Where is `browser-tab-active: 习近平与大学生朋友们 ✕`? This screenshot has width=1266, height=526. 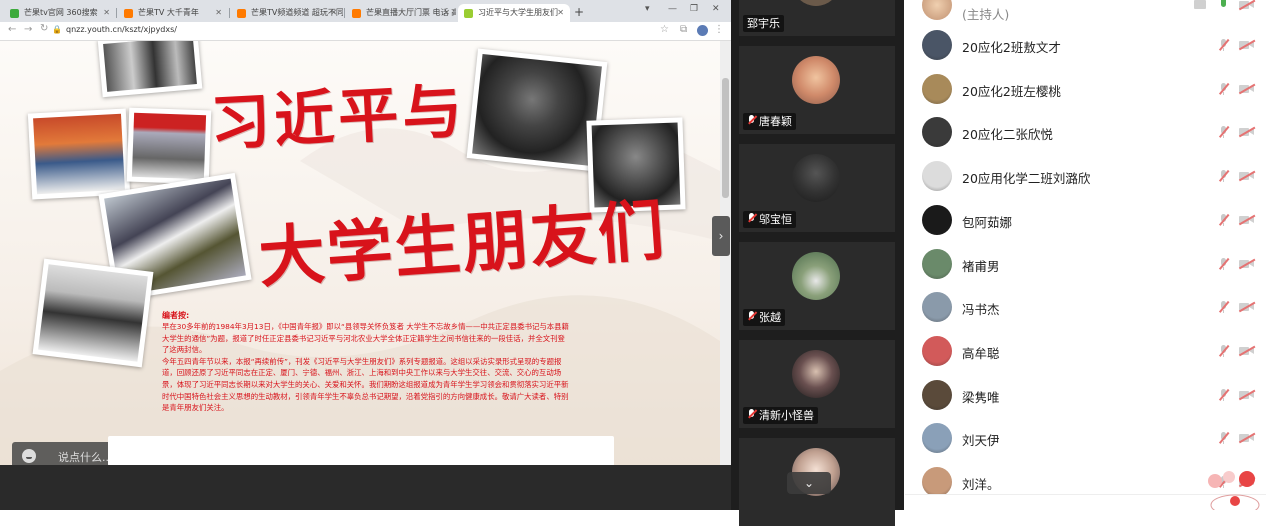
browser-tab-active: 习近平与大学生朋友们 ✕ is located at coordinates (514, 13).